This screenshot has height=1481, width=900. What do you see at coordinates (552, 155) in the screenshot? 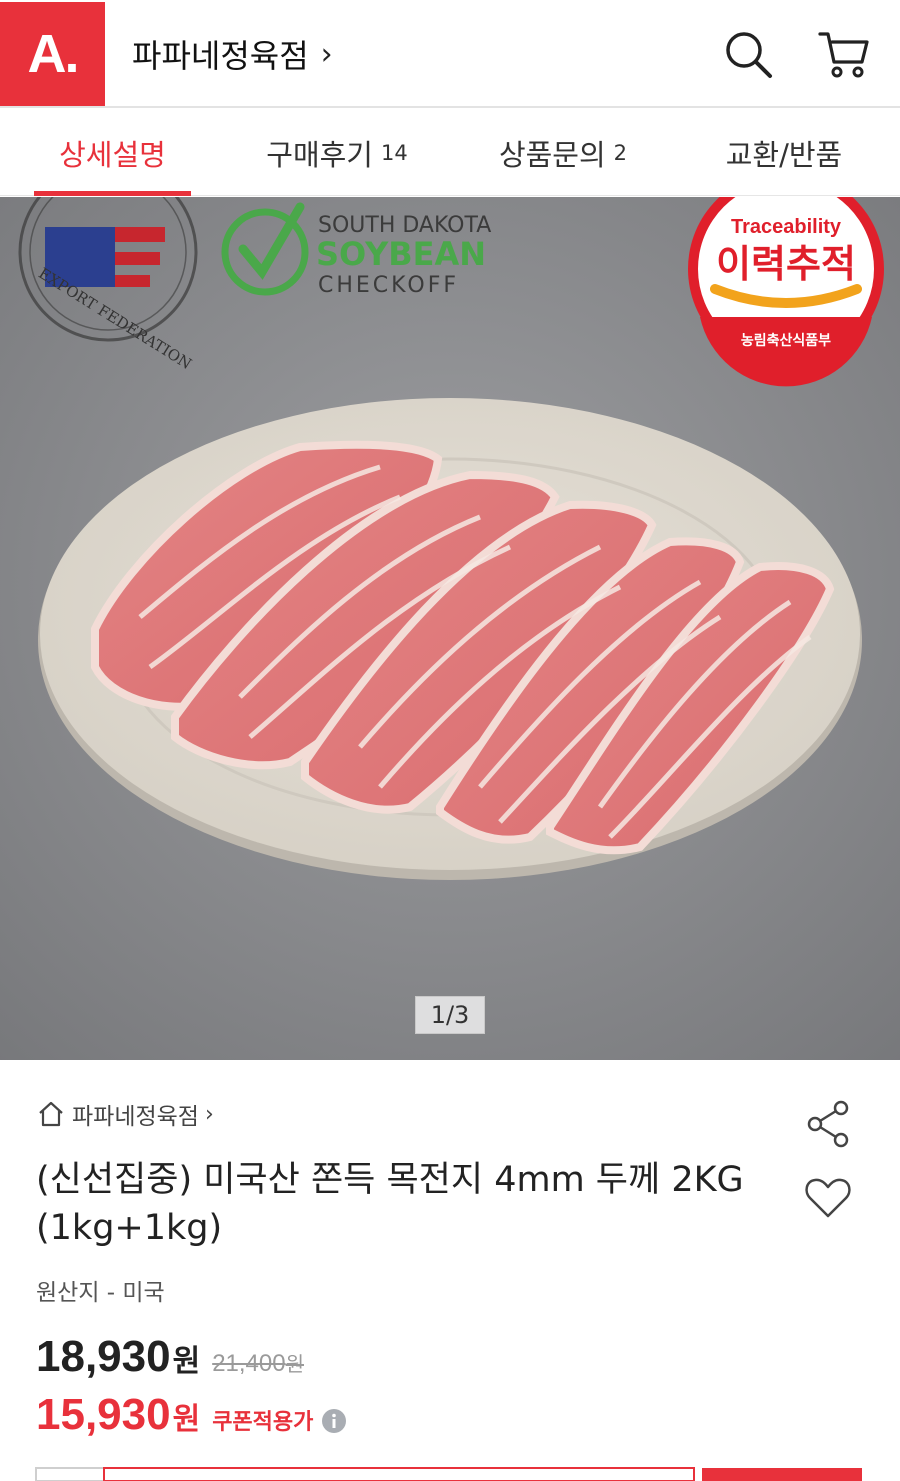
I see `tab-label: 상품문의` at bounding box center [552, 155].